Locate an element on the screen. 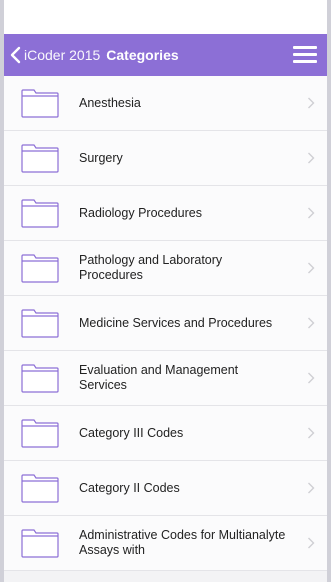 The width and height of the screenshot is (331, 582). menu-button is located at coordinates (305, 55).